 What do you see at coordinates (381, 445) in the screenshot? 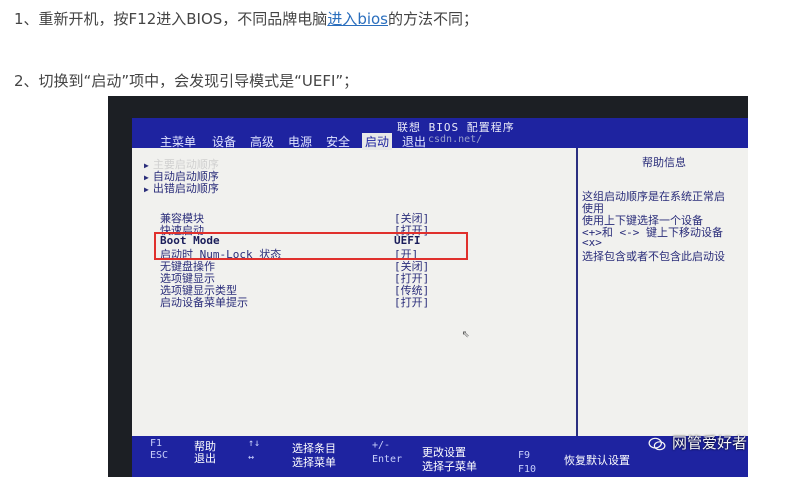
I see `key-plusminus: +/-` at bounding box center [381, 445].